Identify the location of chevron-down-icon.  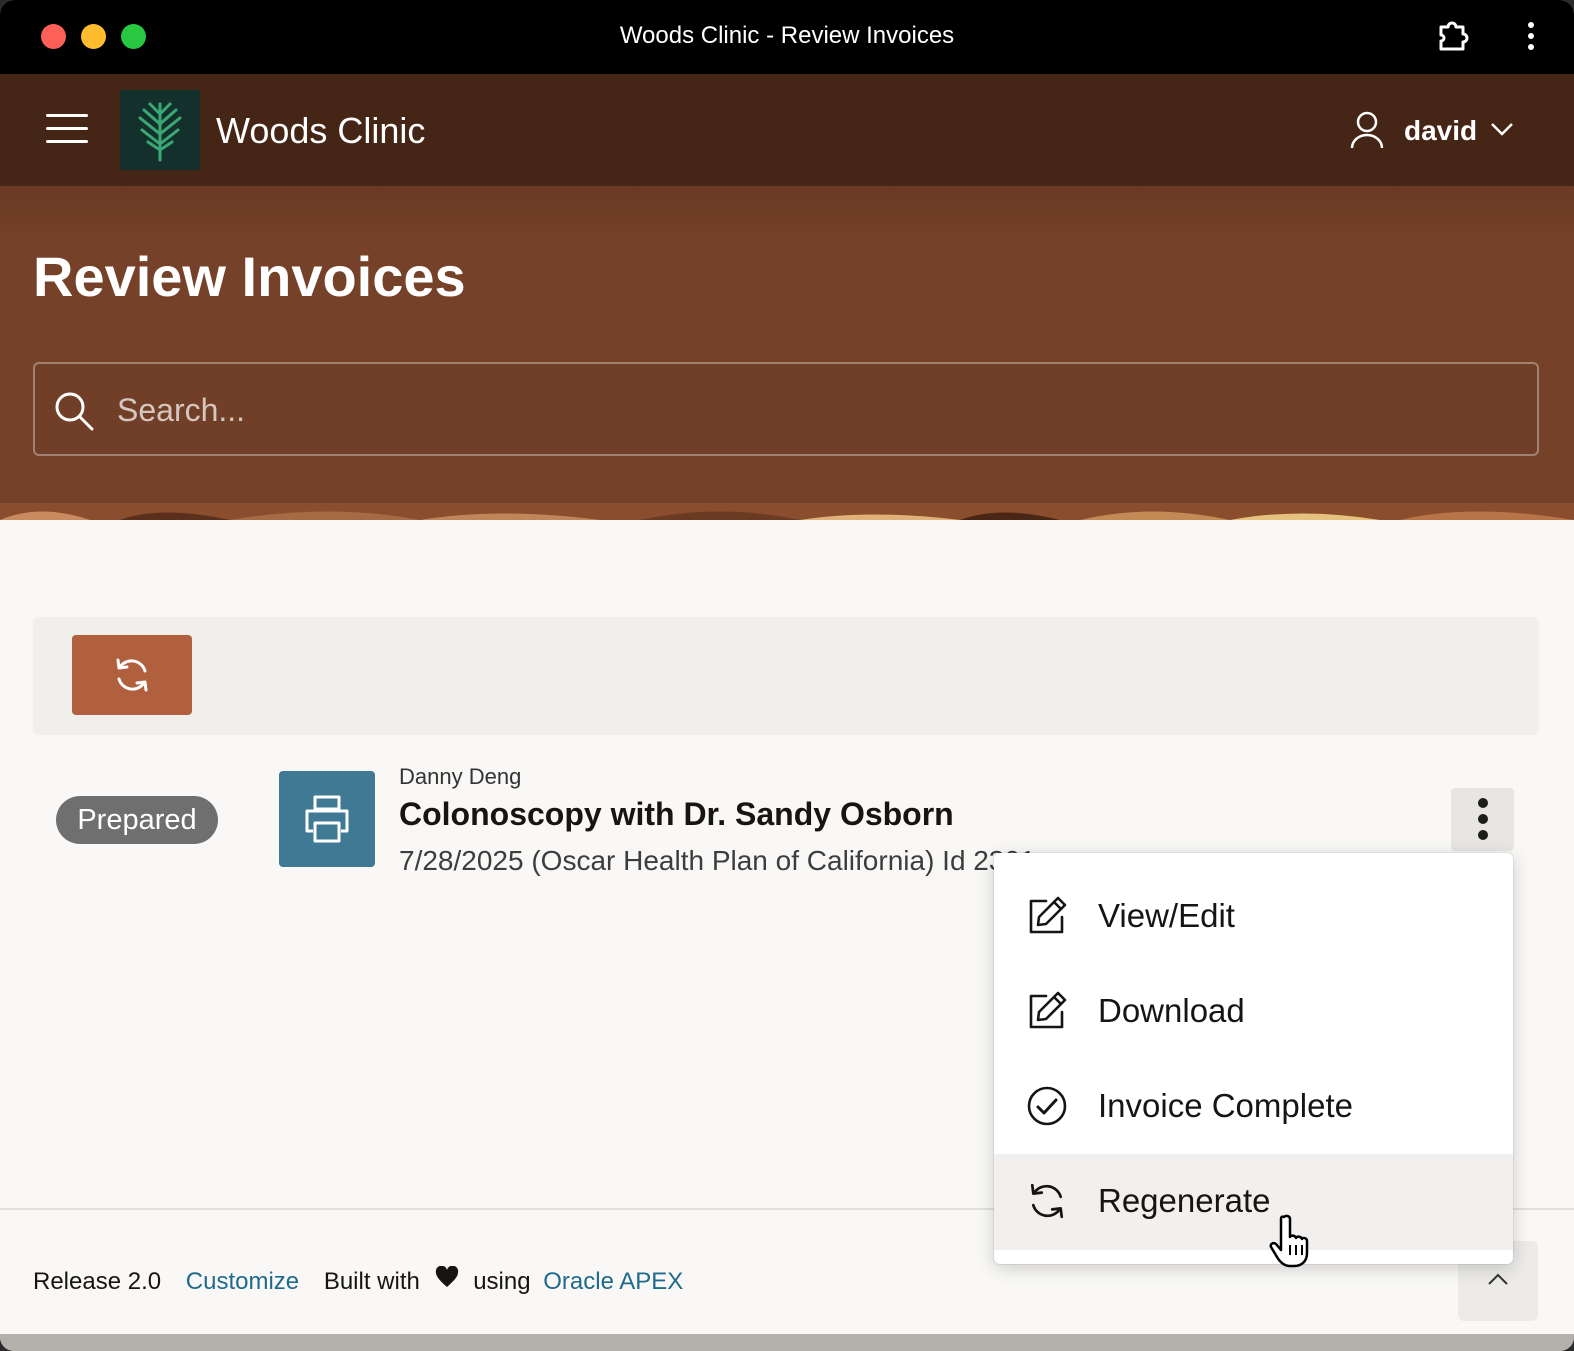
(1502, 129).